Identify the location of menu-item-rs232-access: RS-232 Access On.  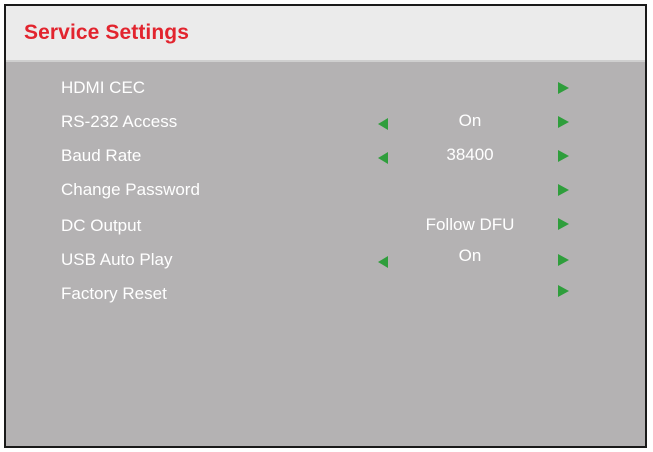
(325, 123).